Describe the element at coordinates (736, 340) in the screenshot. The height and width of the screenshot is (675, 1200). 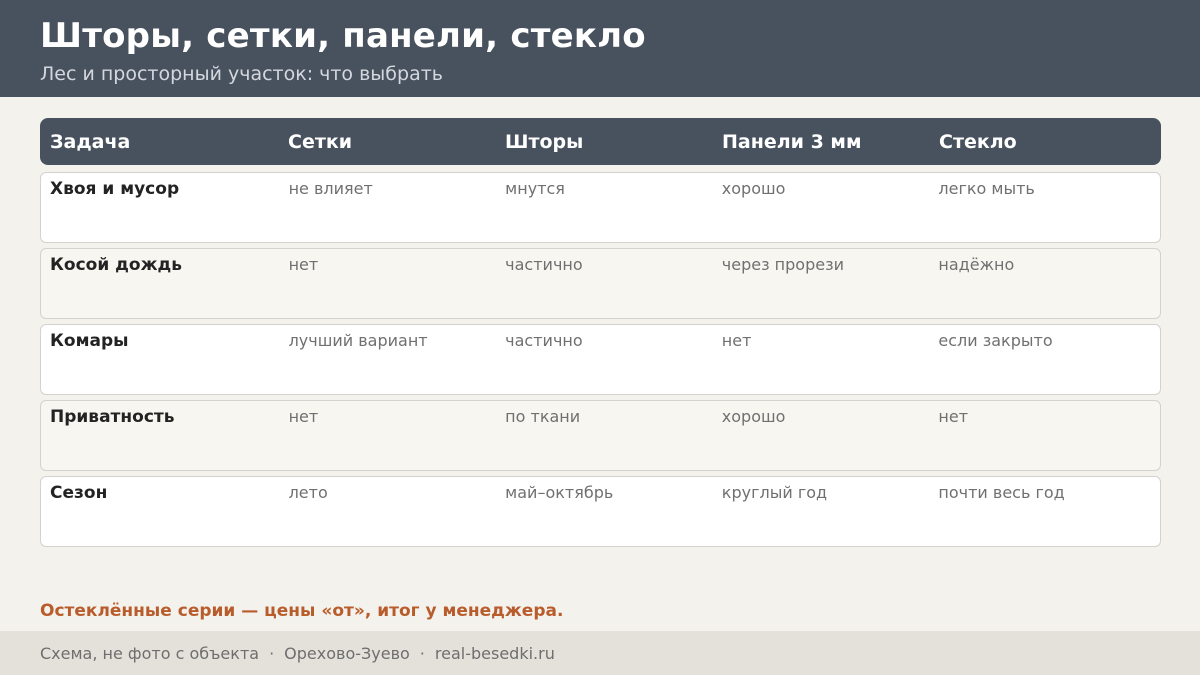
I see `cell-panels: нет` at that location.